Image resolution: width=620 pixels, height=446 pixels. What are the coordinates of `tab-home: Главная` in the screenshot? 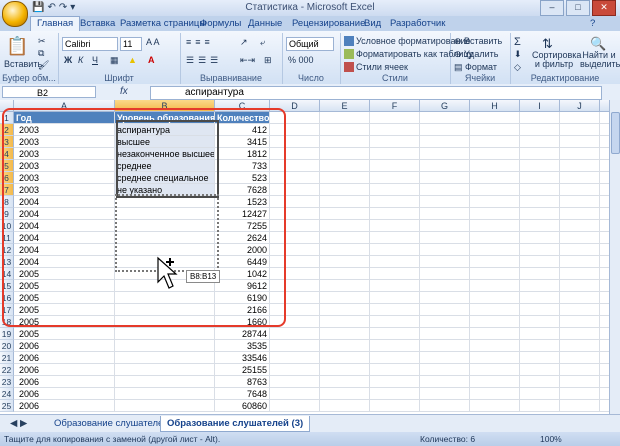 It's located at (55, 24).